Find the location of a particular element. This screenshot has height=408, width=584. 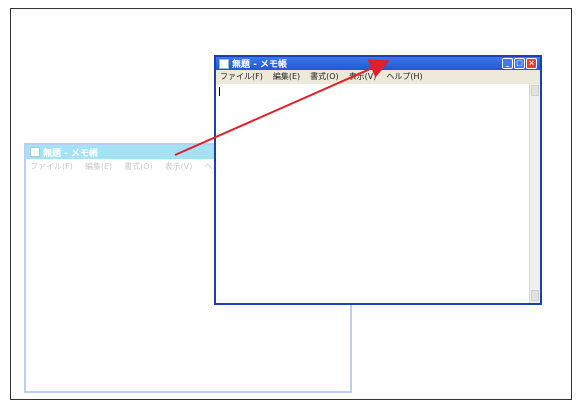

drag-arrow is located at coordinates (282, 107).